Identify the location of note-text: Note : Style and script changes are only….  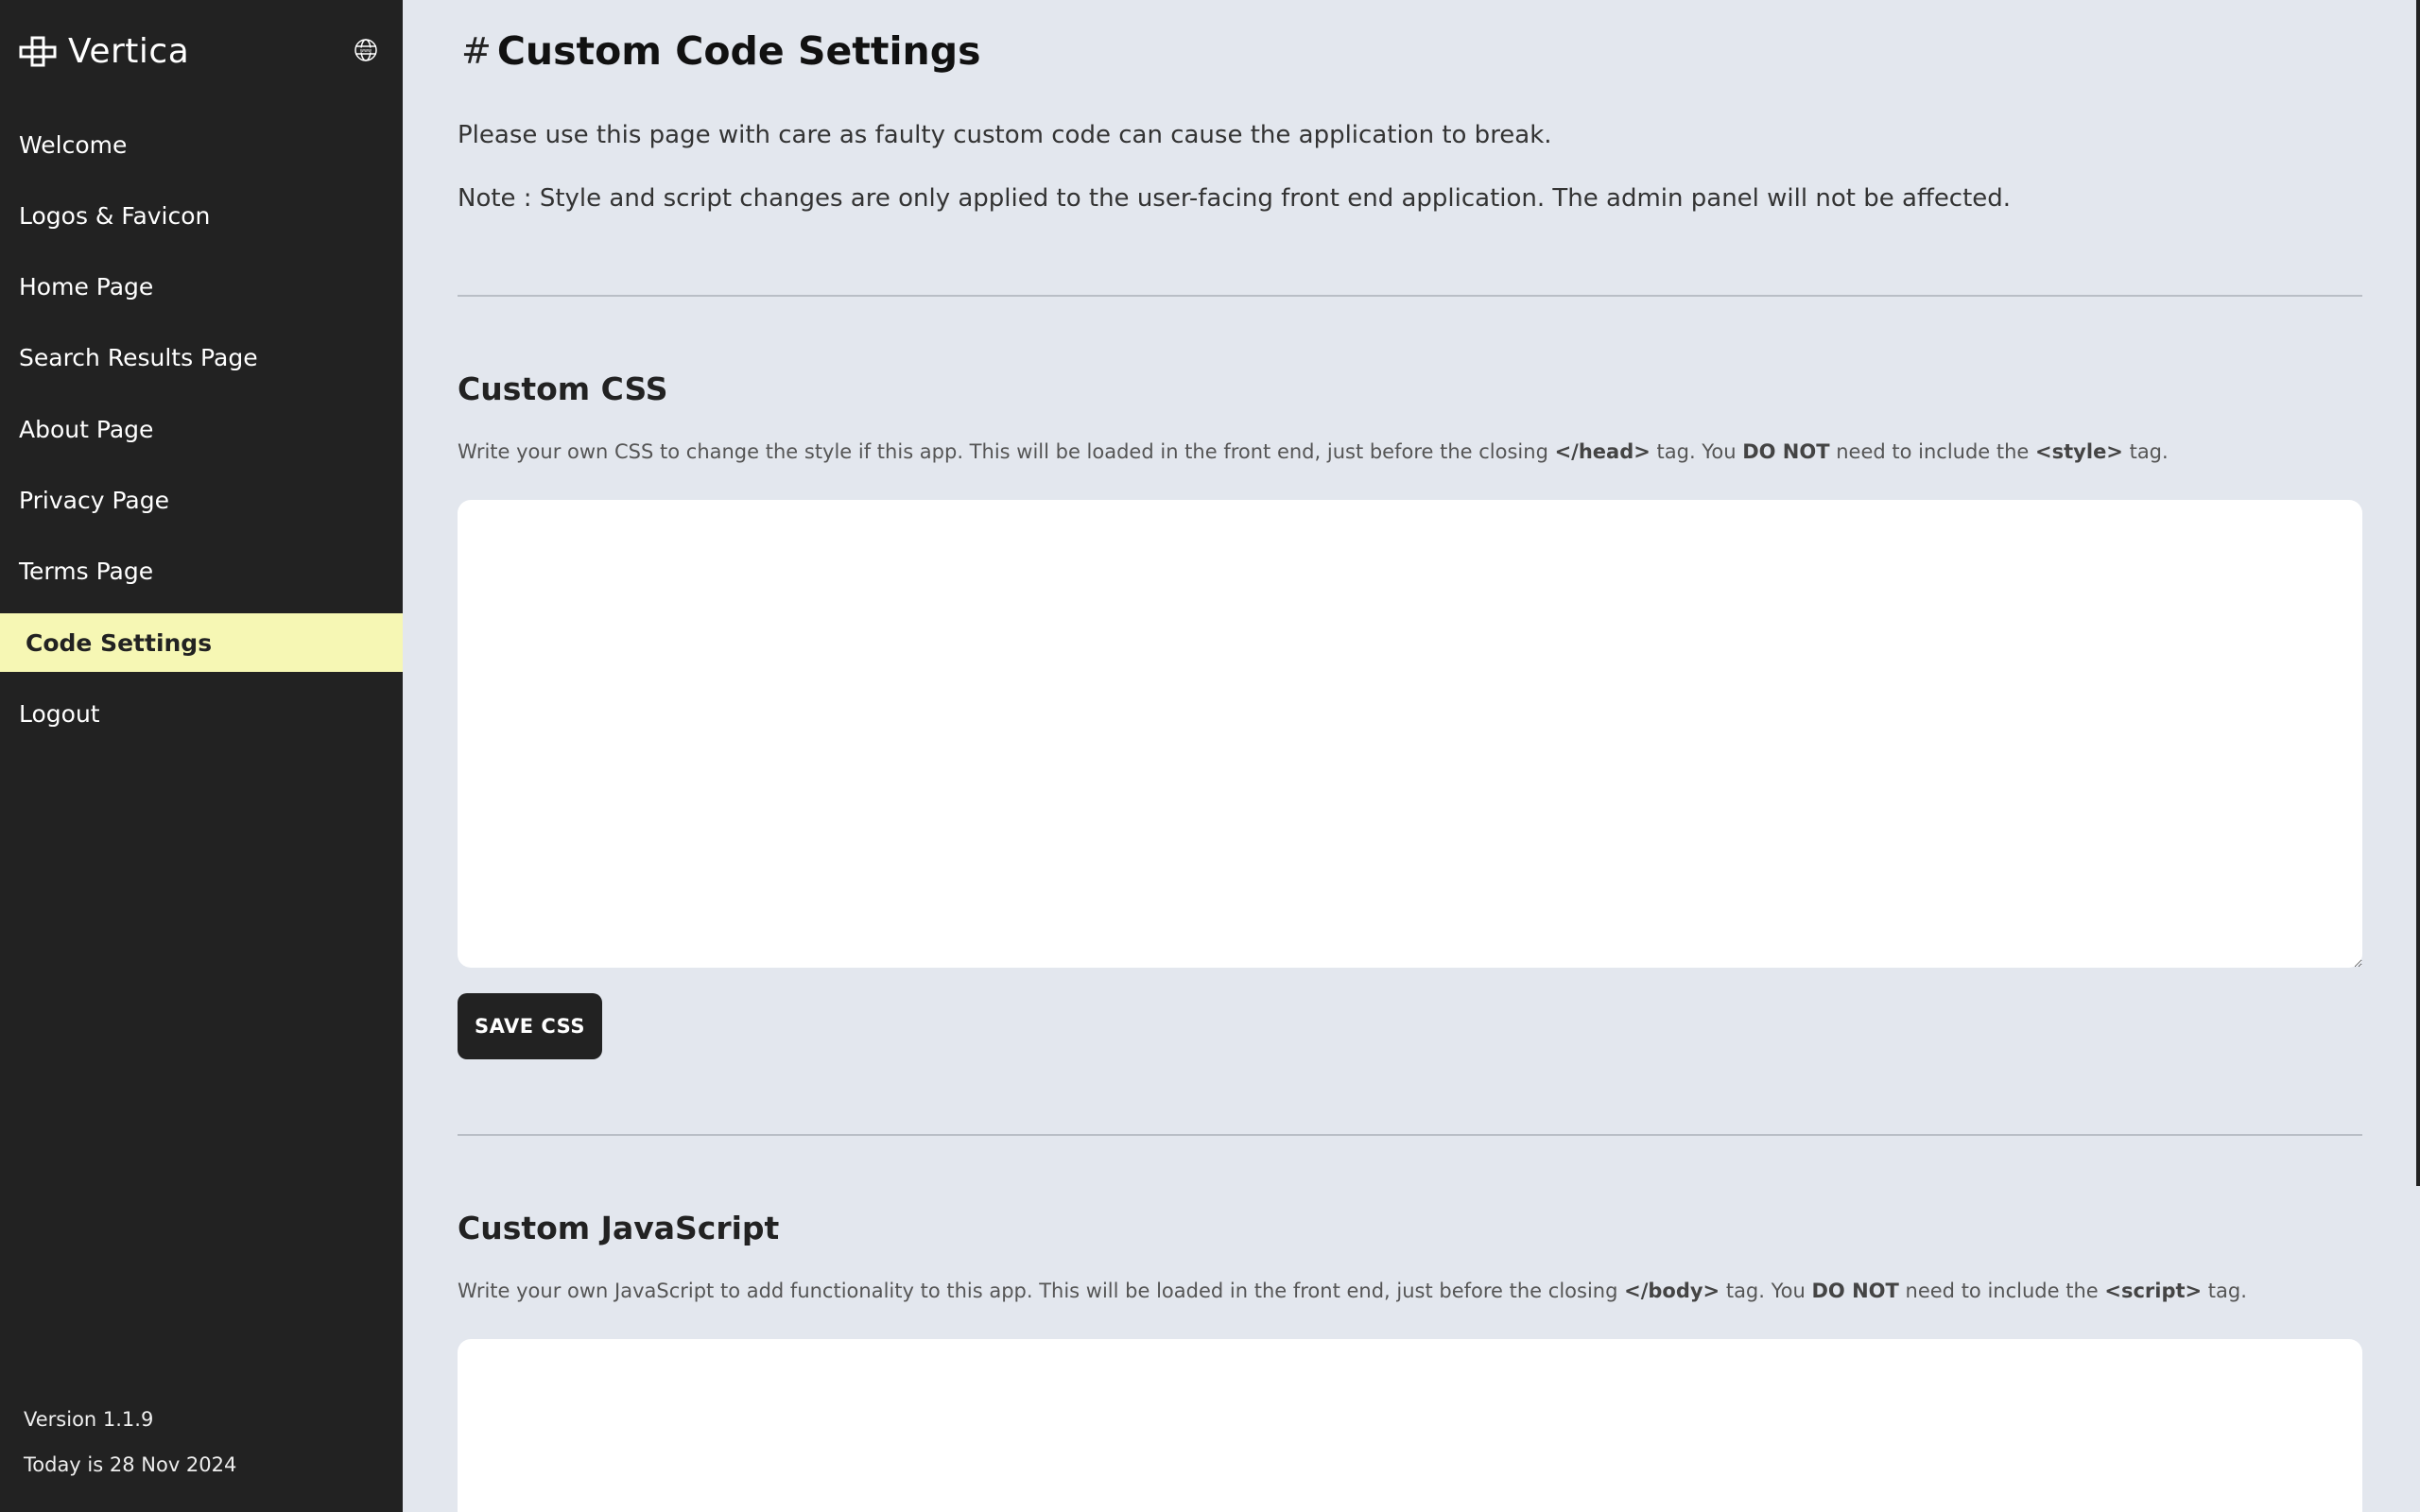
(1235, 198).